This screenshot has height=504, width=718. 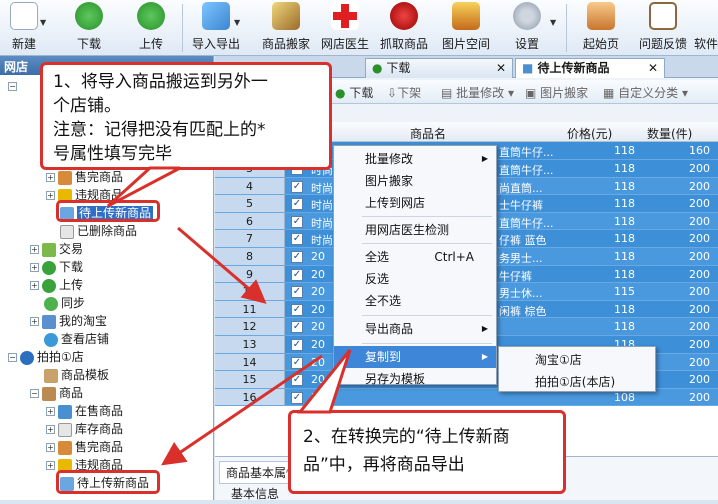 What do you see at coordinates (237, 22) in the screenshot?
I see `import-export-dropdown-icon: ▼` at bounding box center [237, 22].